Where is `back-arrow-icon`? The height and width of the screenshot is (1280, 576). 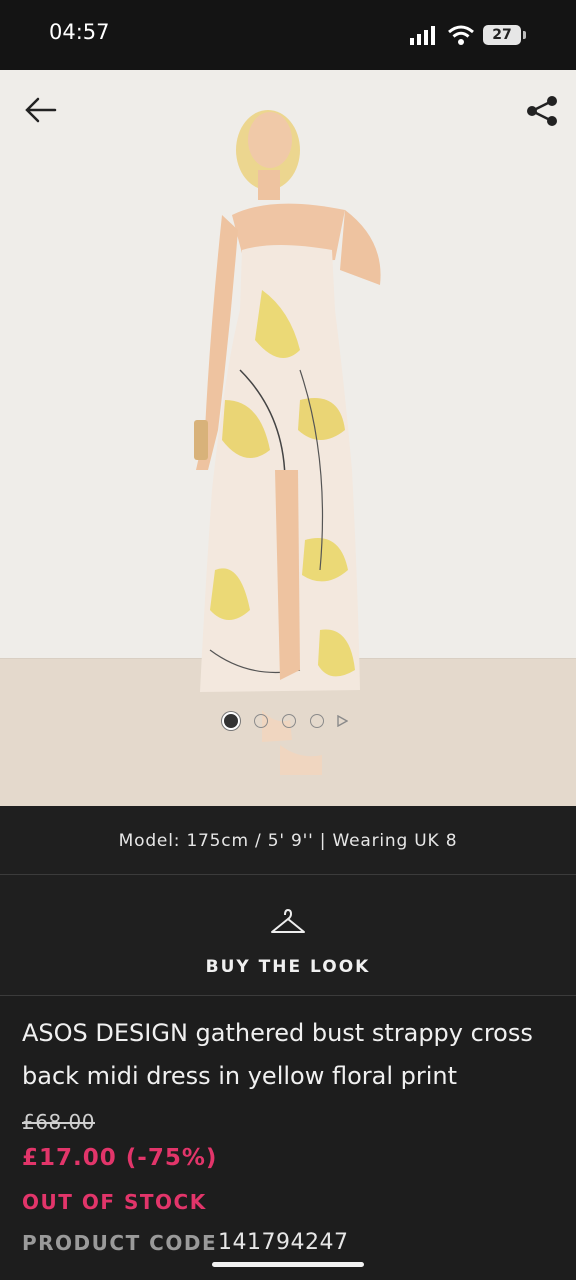 back-arrow-icon is located at coordinates (41, 110).